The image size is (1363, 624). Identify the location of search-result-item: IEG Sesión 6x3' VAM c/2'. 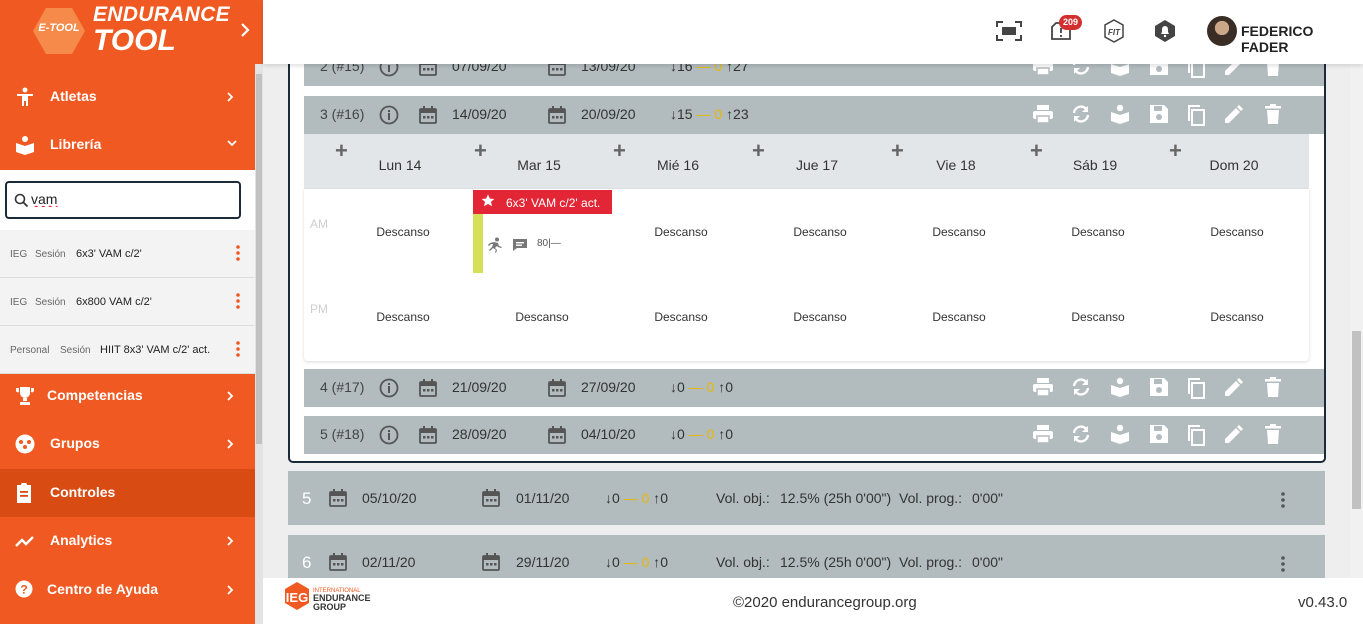
(127, 254).